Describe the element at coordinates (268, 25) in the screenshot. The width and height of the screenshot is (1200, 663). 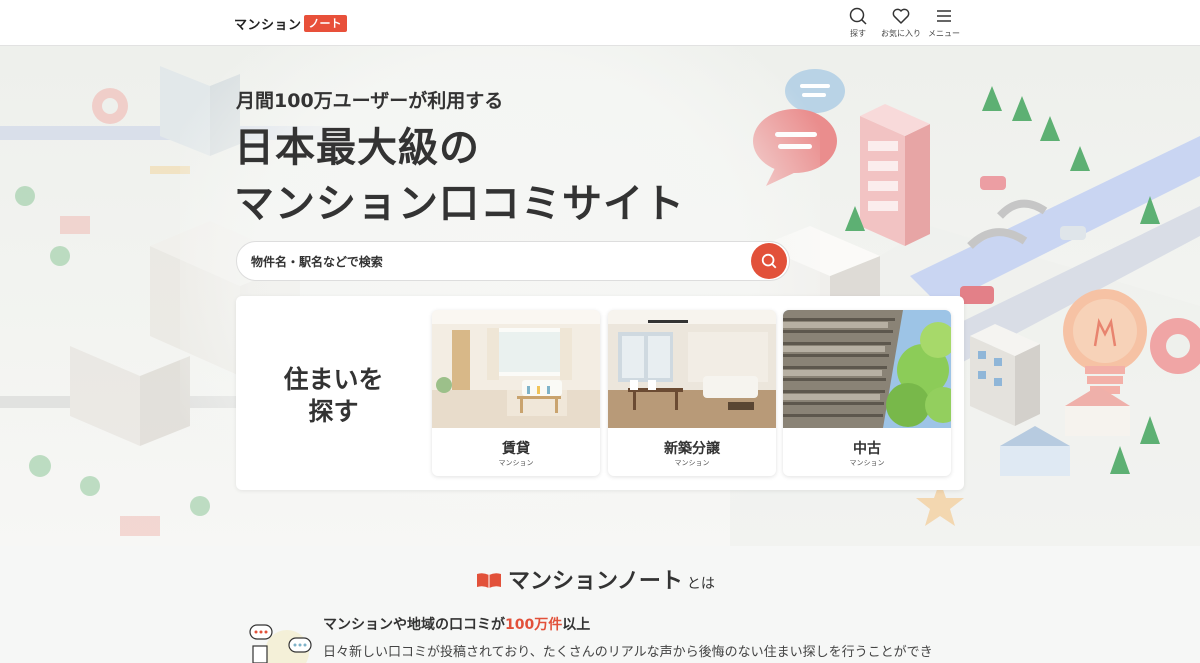
I see `logo-text: マンション` at that location.